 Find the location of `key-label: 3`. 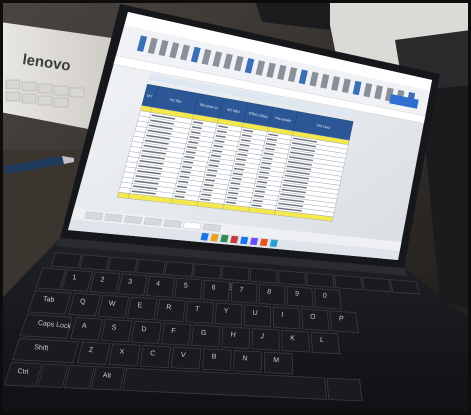

key-label: 3 is located at coordinates (130, 281).